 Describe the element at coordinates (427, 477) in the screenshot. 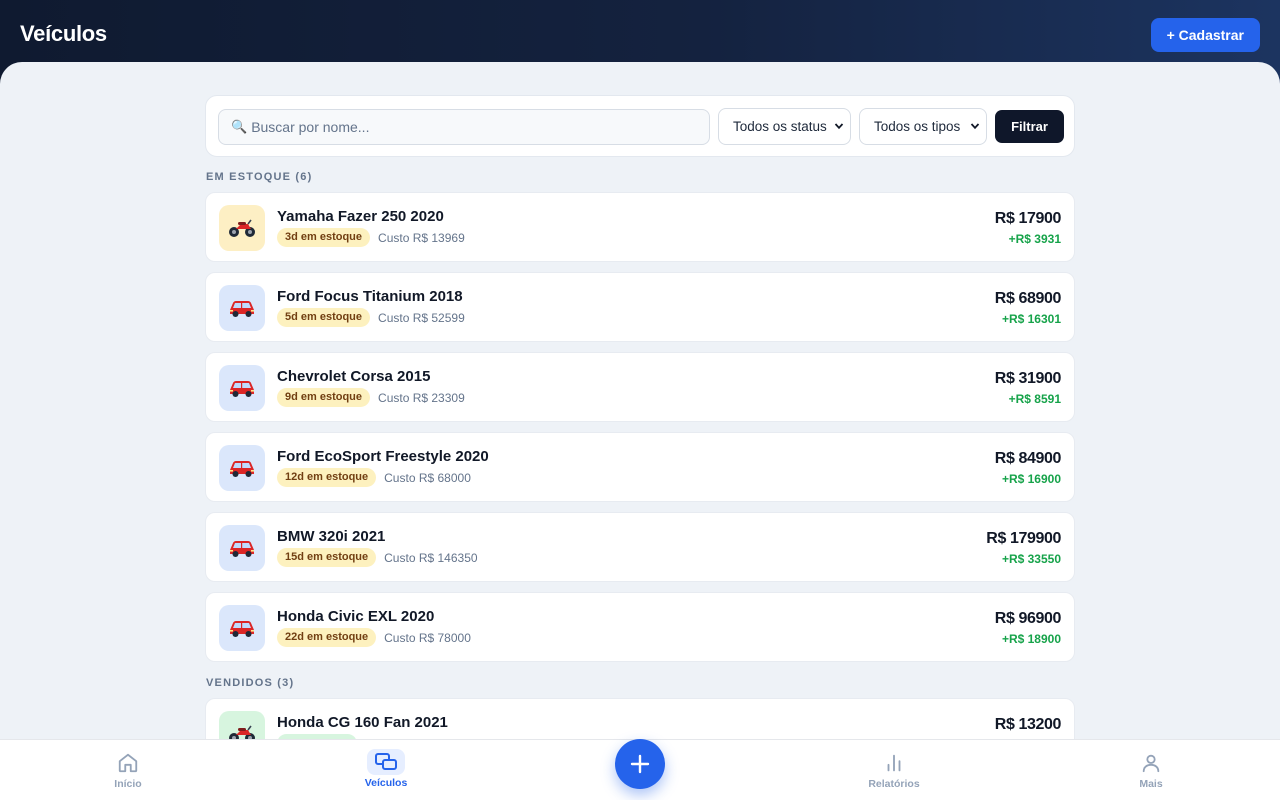

I see `vehicle-cost: Custo R$ 68000` at that location.